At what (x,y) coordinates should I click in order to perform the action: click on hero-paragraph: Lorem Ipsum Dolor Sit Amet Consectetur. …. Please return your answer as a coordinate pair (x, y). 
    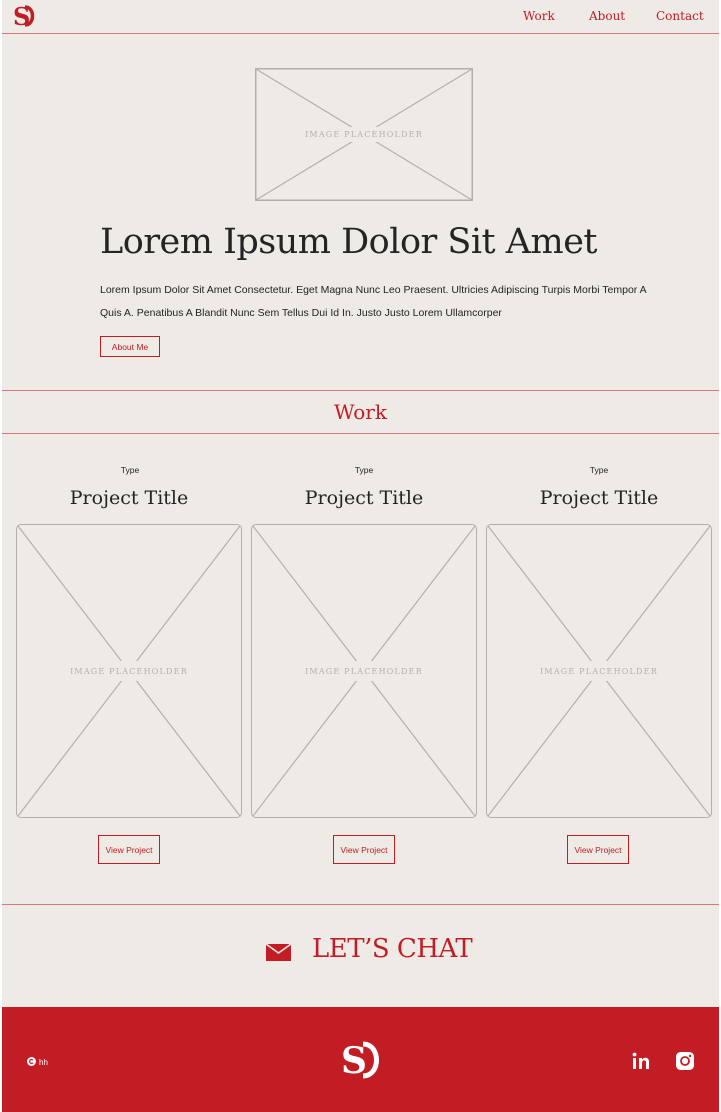
    Looking at the image, I should click on (373, 301).